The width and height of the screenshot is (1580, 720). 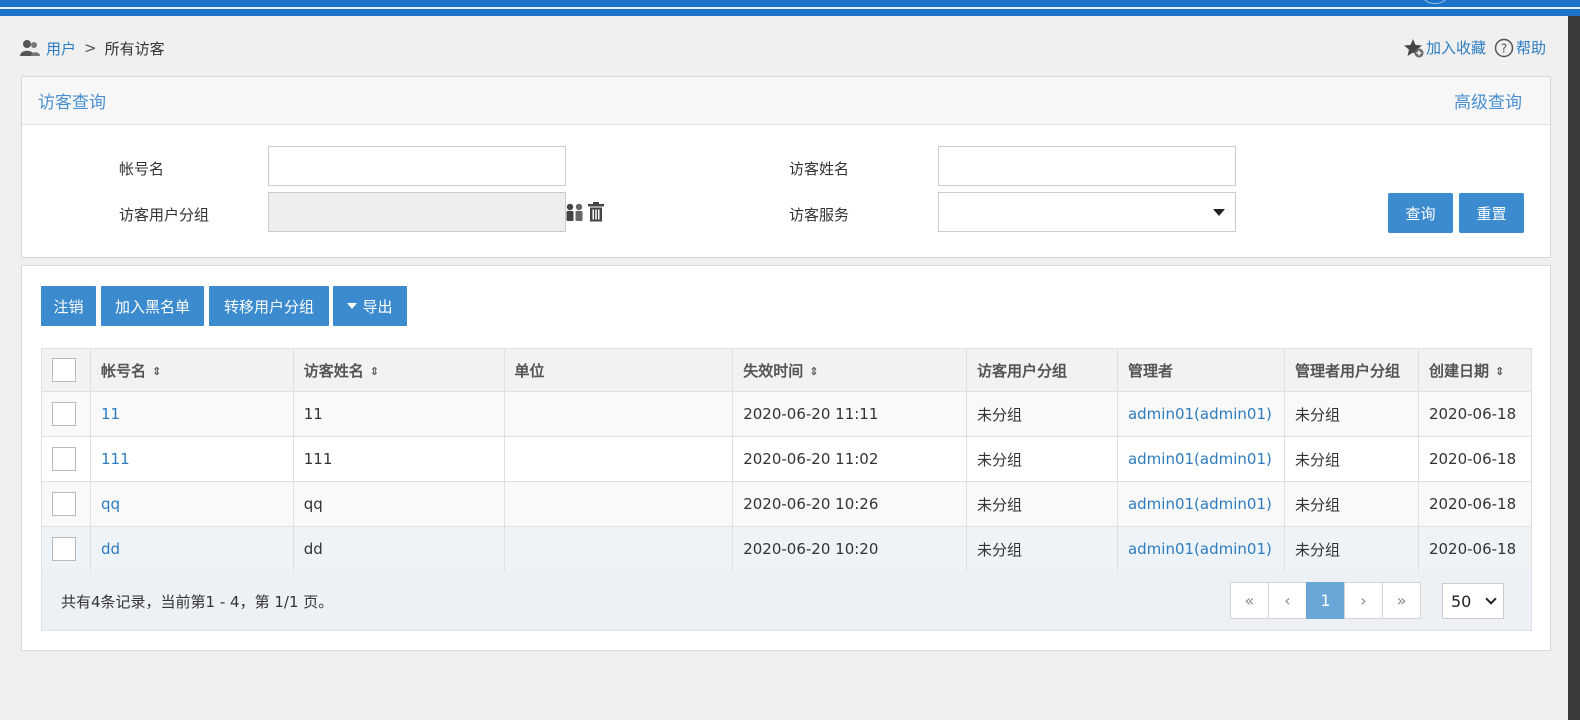 What do you see at coordinates (850, 504) in the screenshot?
I see `expire-cell: 2020-06-20 10:26` at bounding box center [850, 504].